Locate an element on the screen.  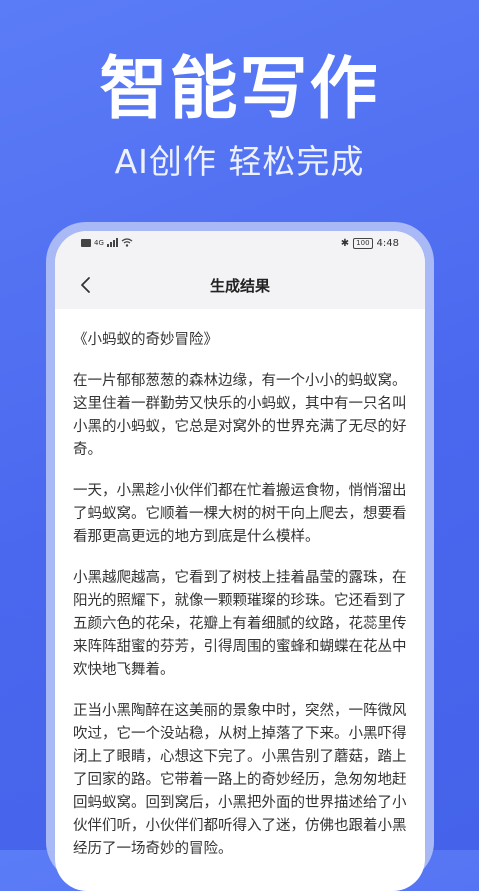
wifi-icon is located at coordinates (127, 242).